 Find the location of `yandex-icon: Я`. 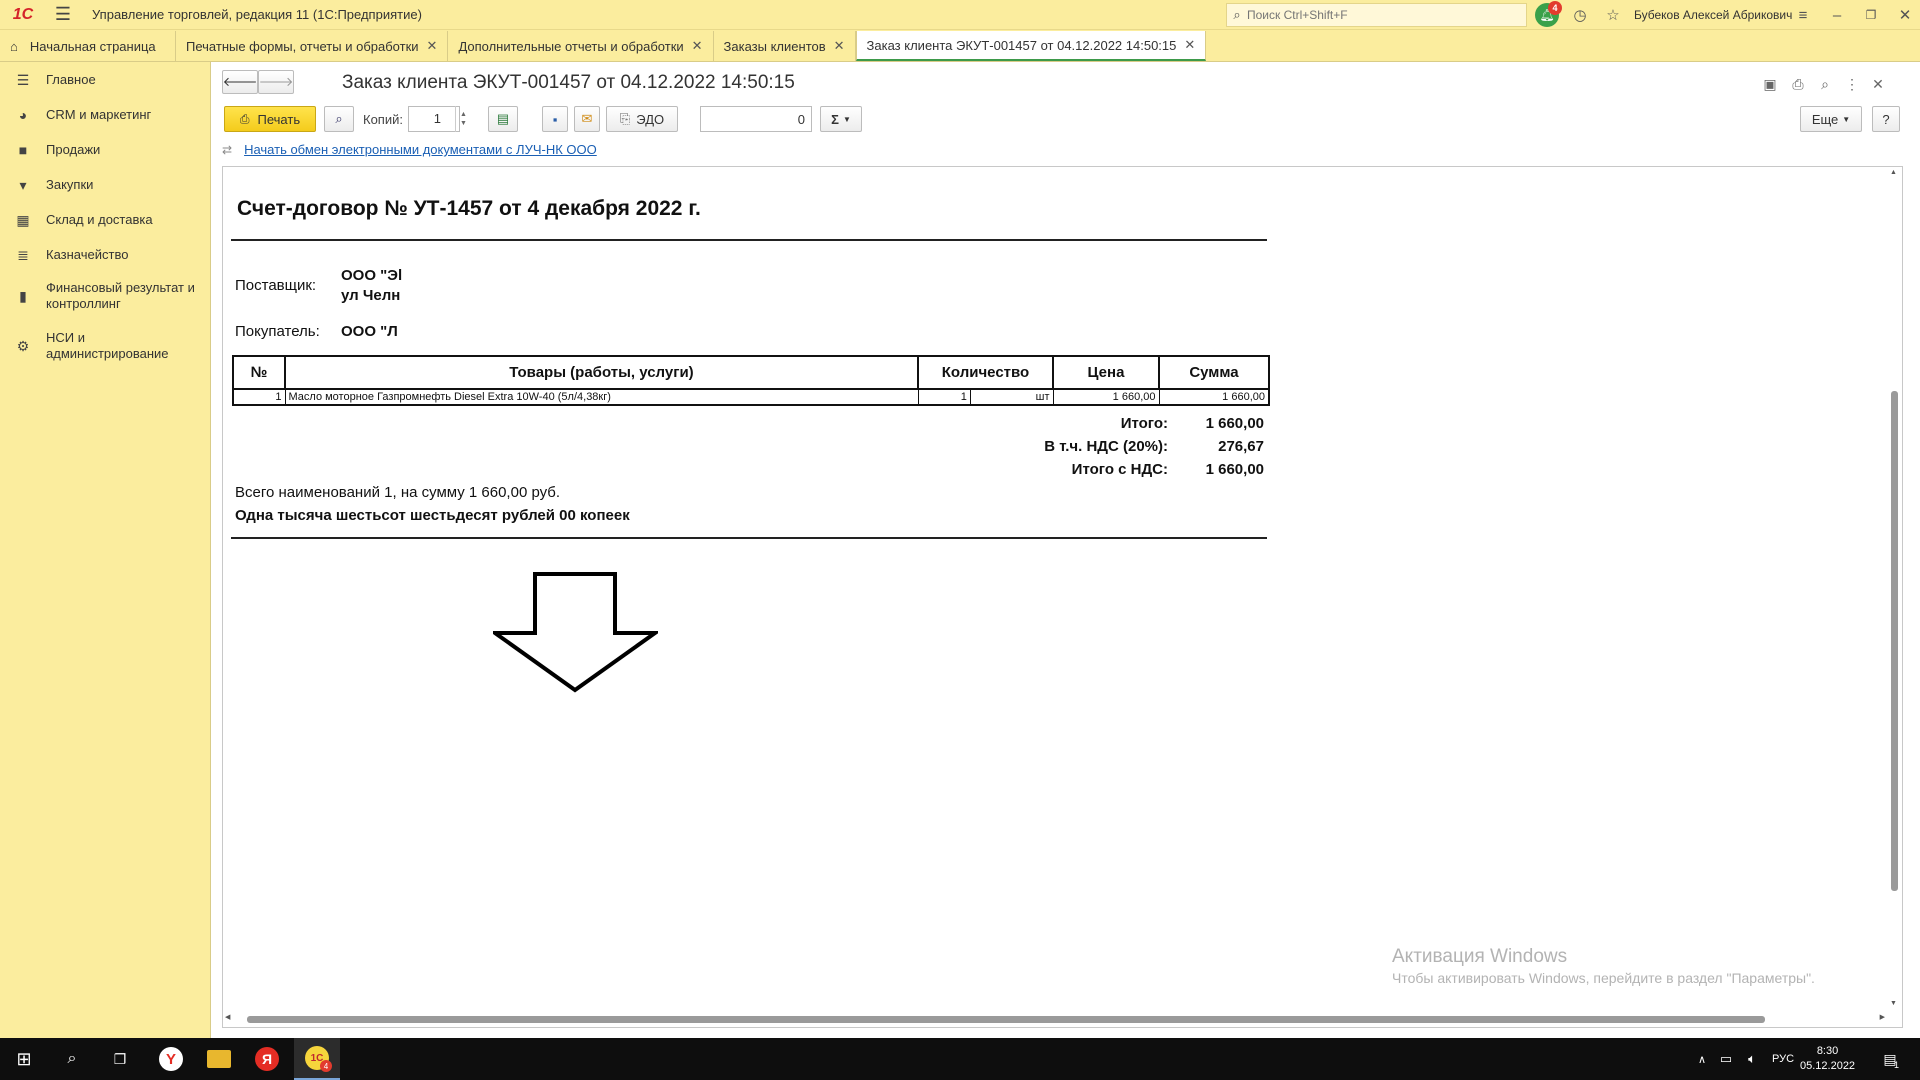

yandex-icon: Я is located at coordinates (267, 1059).